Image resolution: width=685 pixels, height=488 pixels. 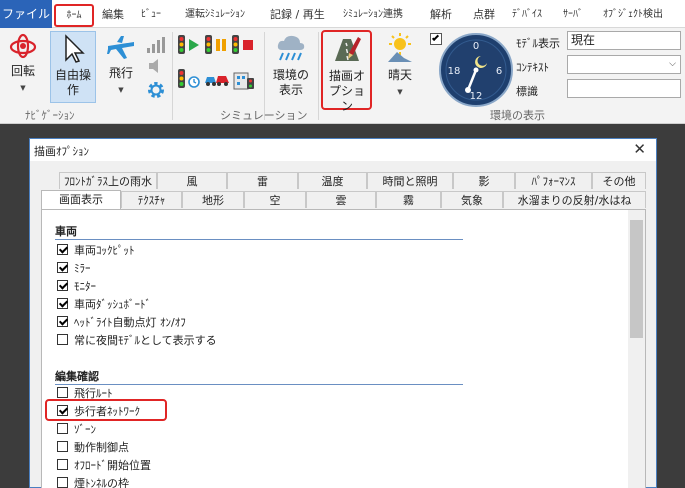 What do you see at coordinates (639, 149) in the screenshot?
I see `close-icon: ✕` at bounding box center [639, 149].